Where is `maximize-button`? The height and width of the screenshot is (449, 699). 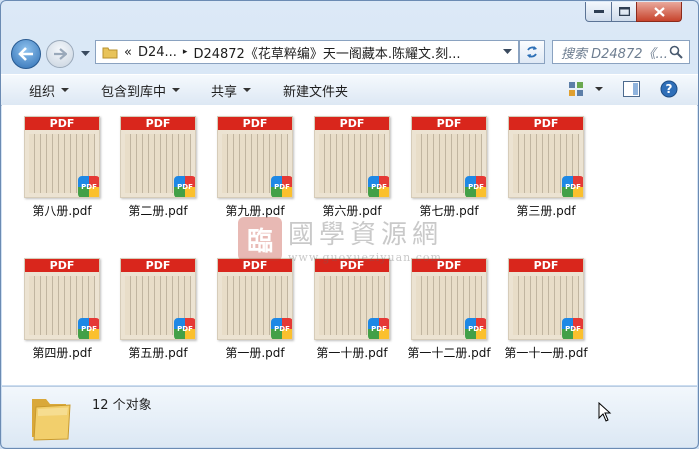
maximize-button is located at coordinates (624, 12).